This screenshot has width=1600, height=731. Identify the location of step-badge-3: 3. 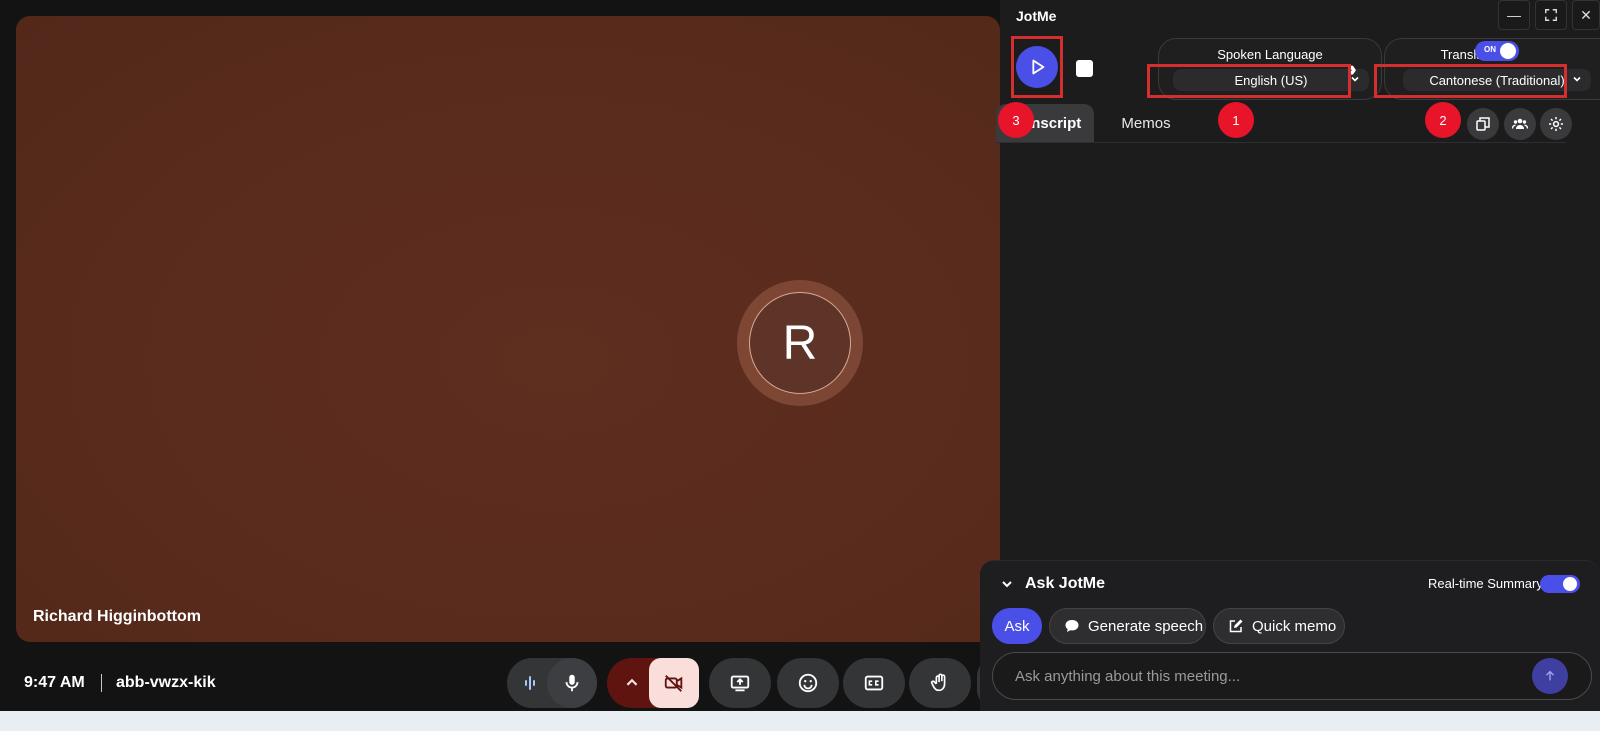
(1016, 120).